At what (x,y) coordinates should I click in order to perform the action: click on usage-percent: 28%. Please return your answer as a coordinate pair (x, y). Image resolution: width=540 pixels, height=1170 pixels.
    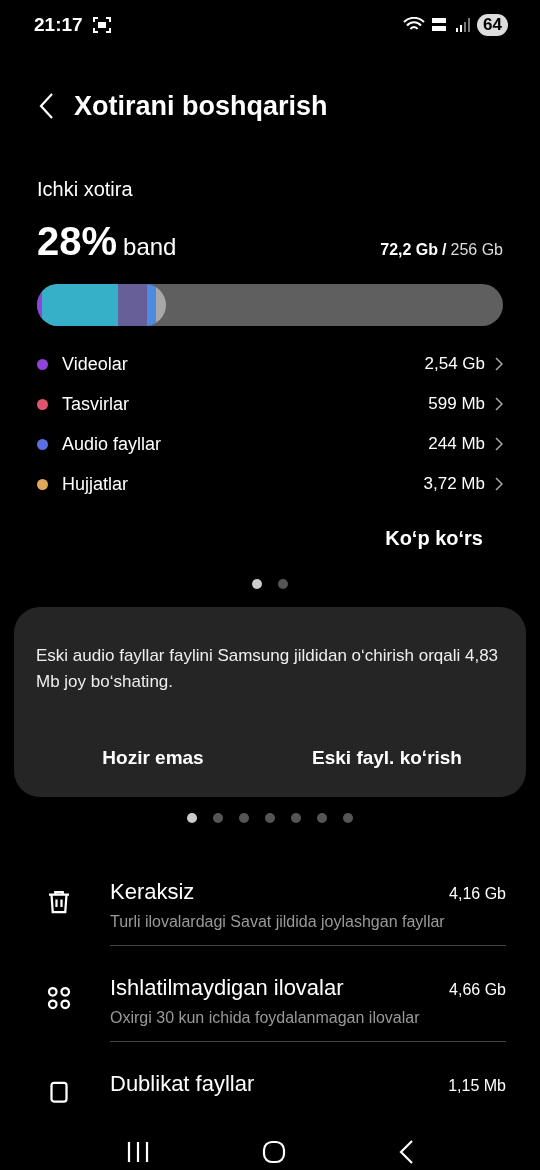
    Looking at the image, I should click on (77, 241).